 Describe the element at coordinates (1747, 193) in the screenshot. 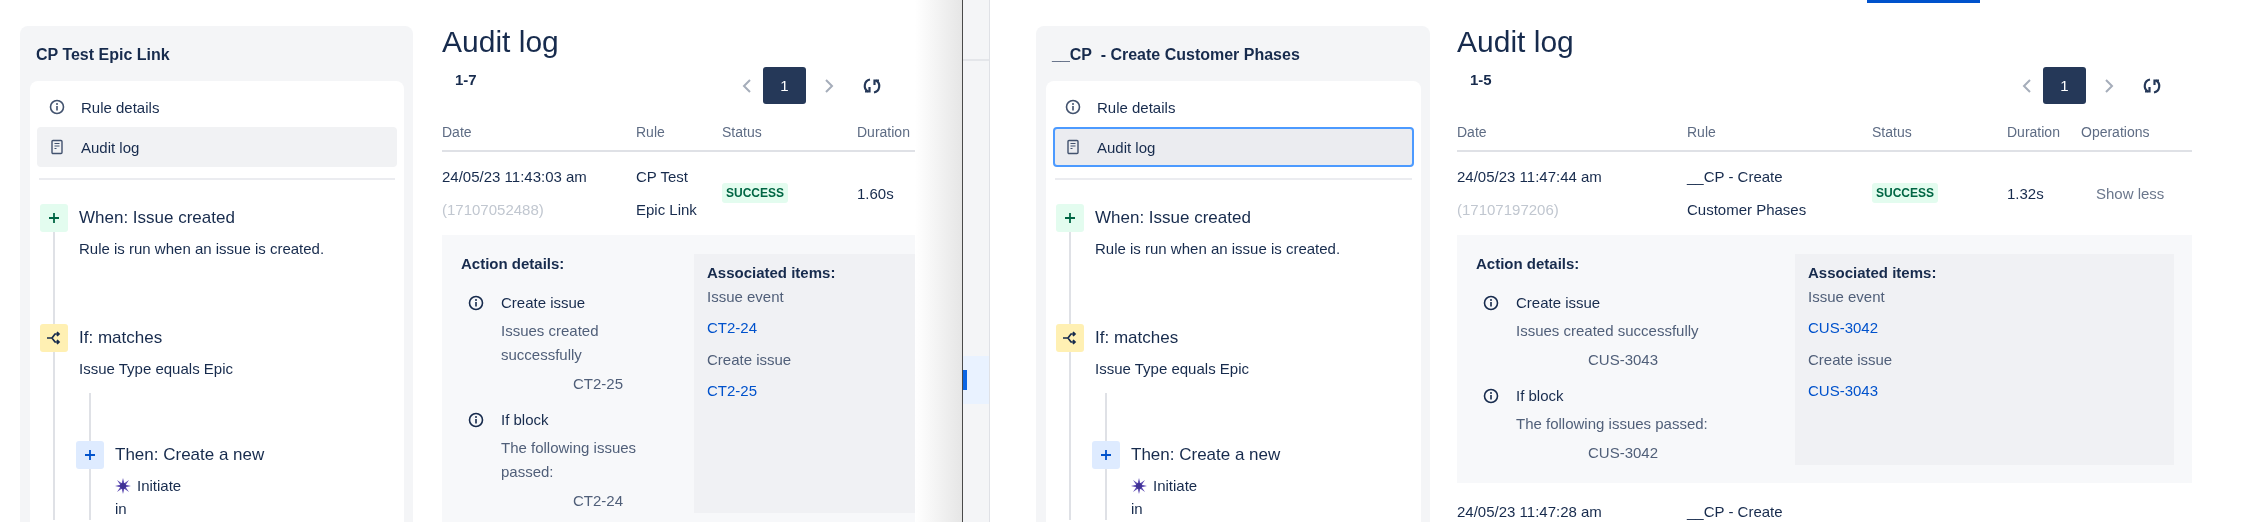

I see `rule-name: __CP - Create Customer Phases` at that location.